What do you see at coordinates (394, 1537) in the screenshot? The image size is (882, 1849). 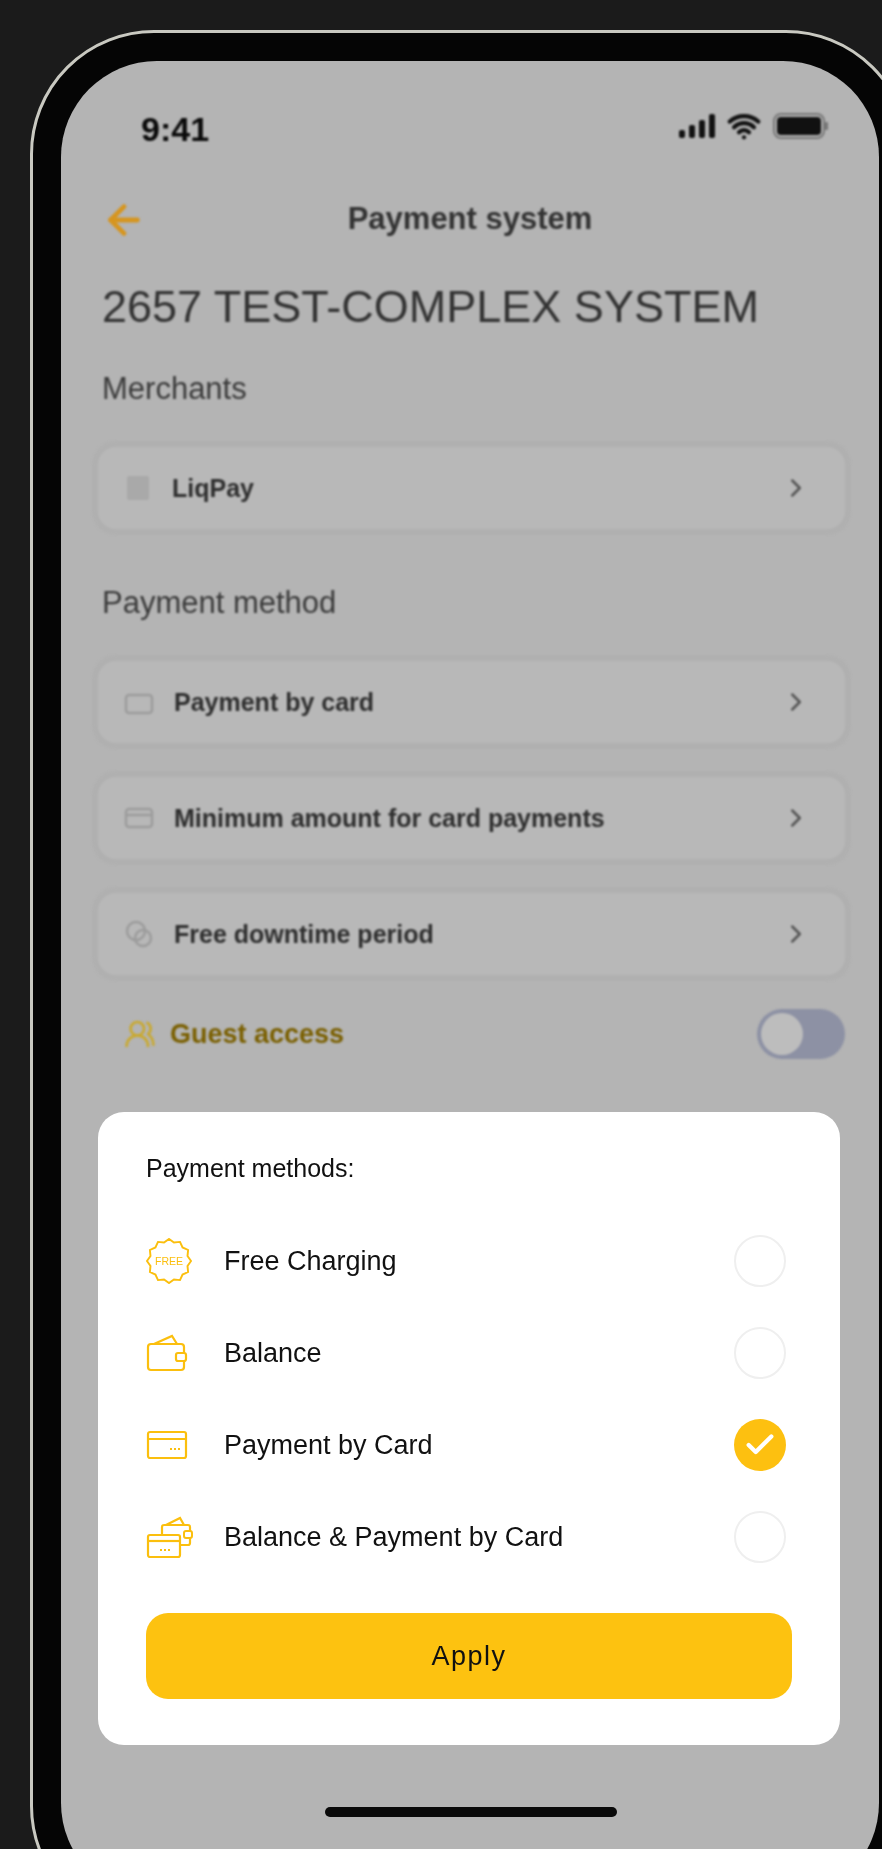 I see `option-label: Balance & Payment by Card` at bounding box center [394, 1537].